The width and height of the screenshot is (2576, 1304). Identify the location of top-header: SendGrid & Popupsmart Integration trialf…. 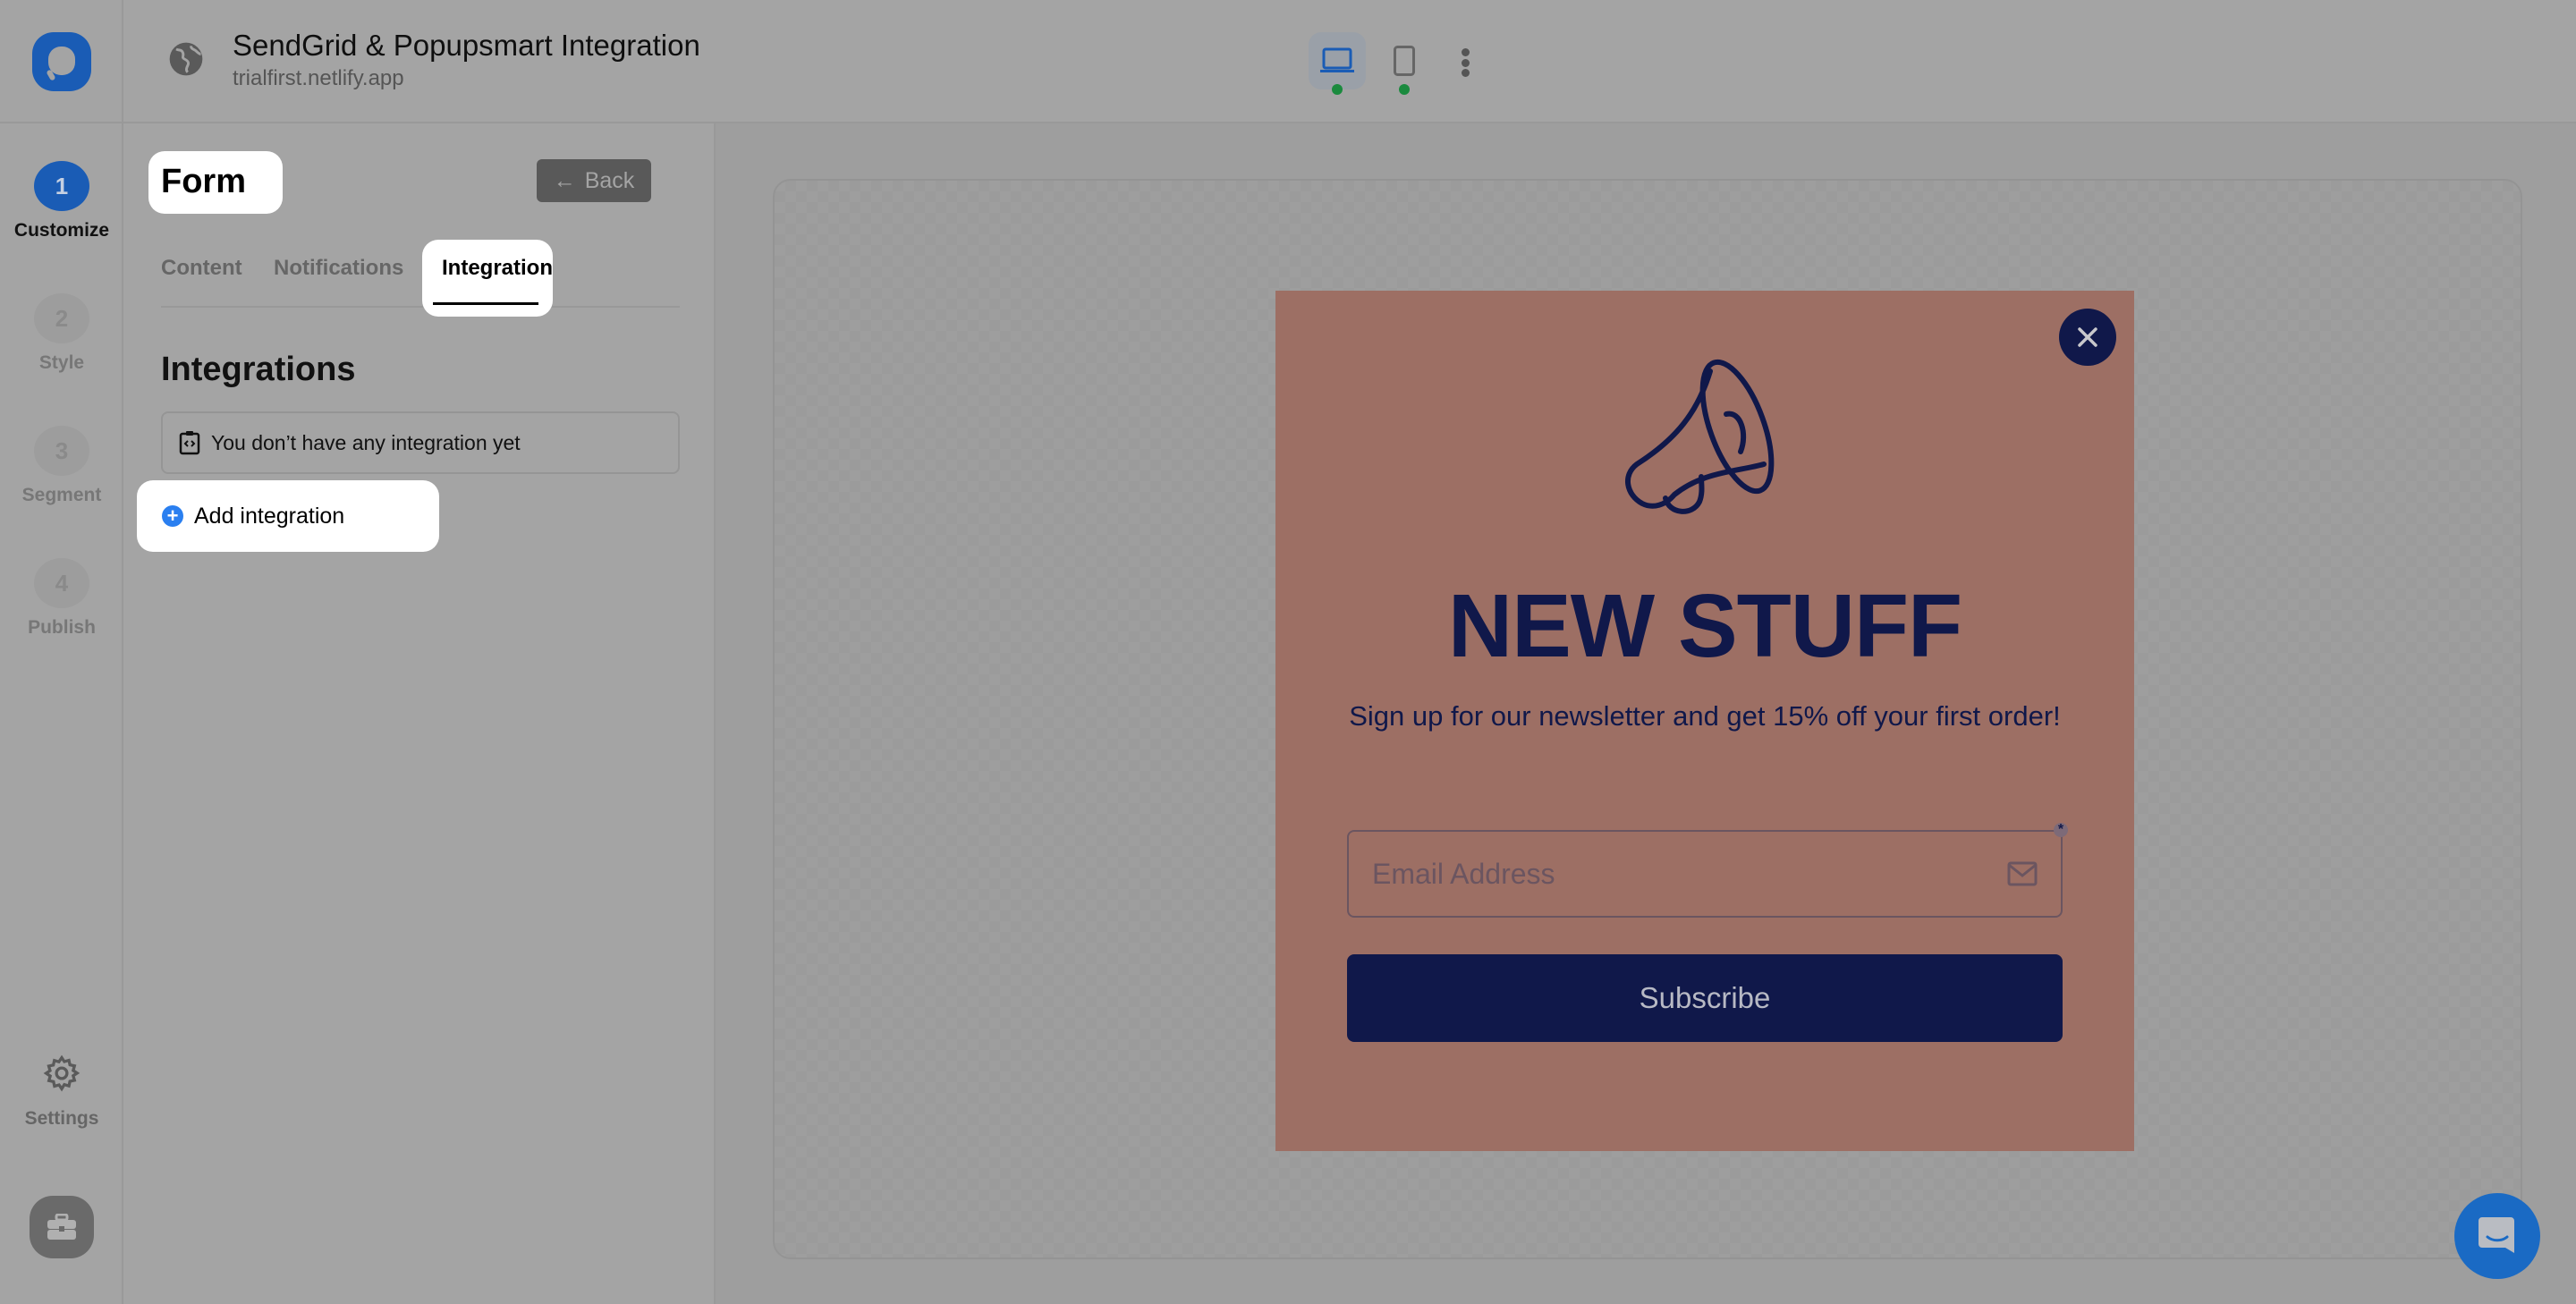
(1349, 62).